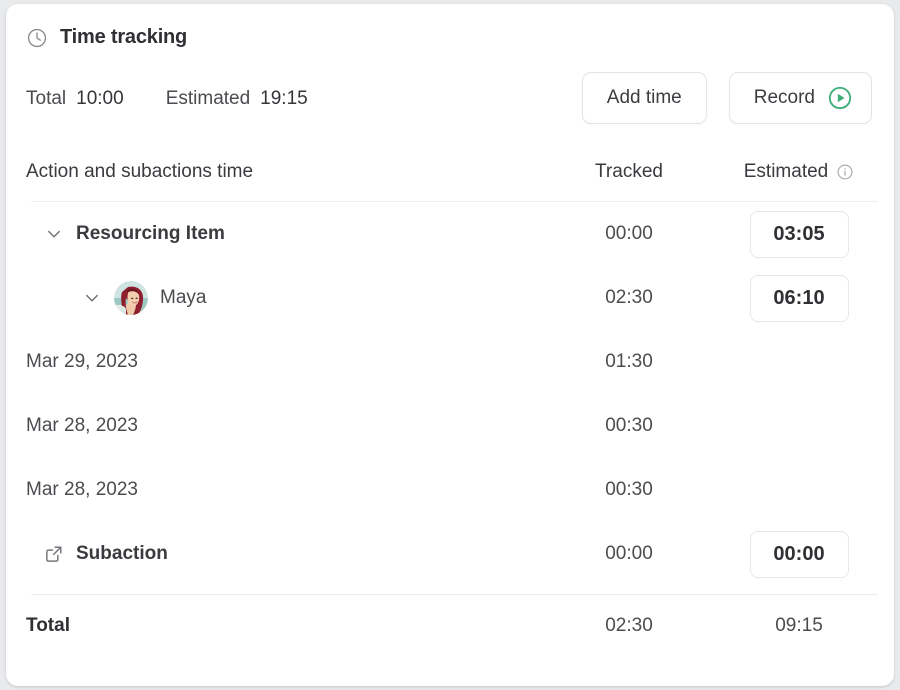 The height and width of the screenshot is (690, 900). I want to click on row-label: Subaction, so click(122, 553).